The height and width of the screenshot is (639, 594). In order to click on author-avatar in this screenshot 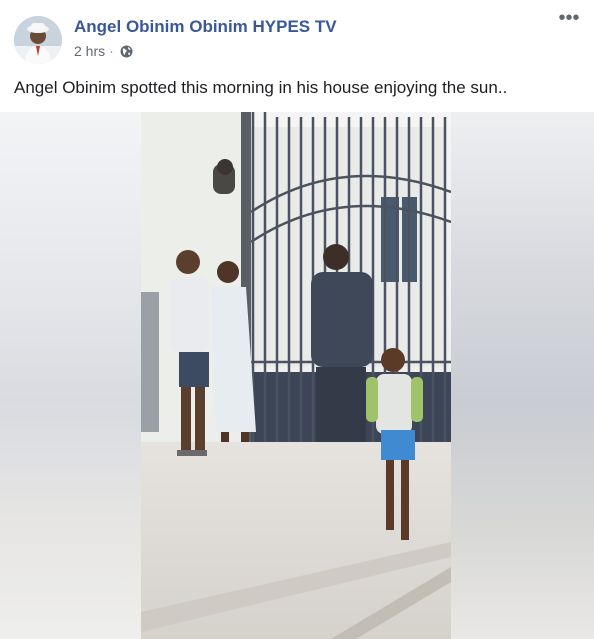, I will do `click(38, 40)`.